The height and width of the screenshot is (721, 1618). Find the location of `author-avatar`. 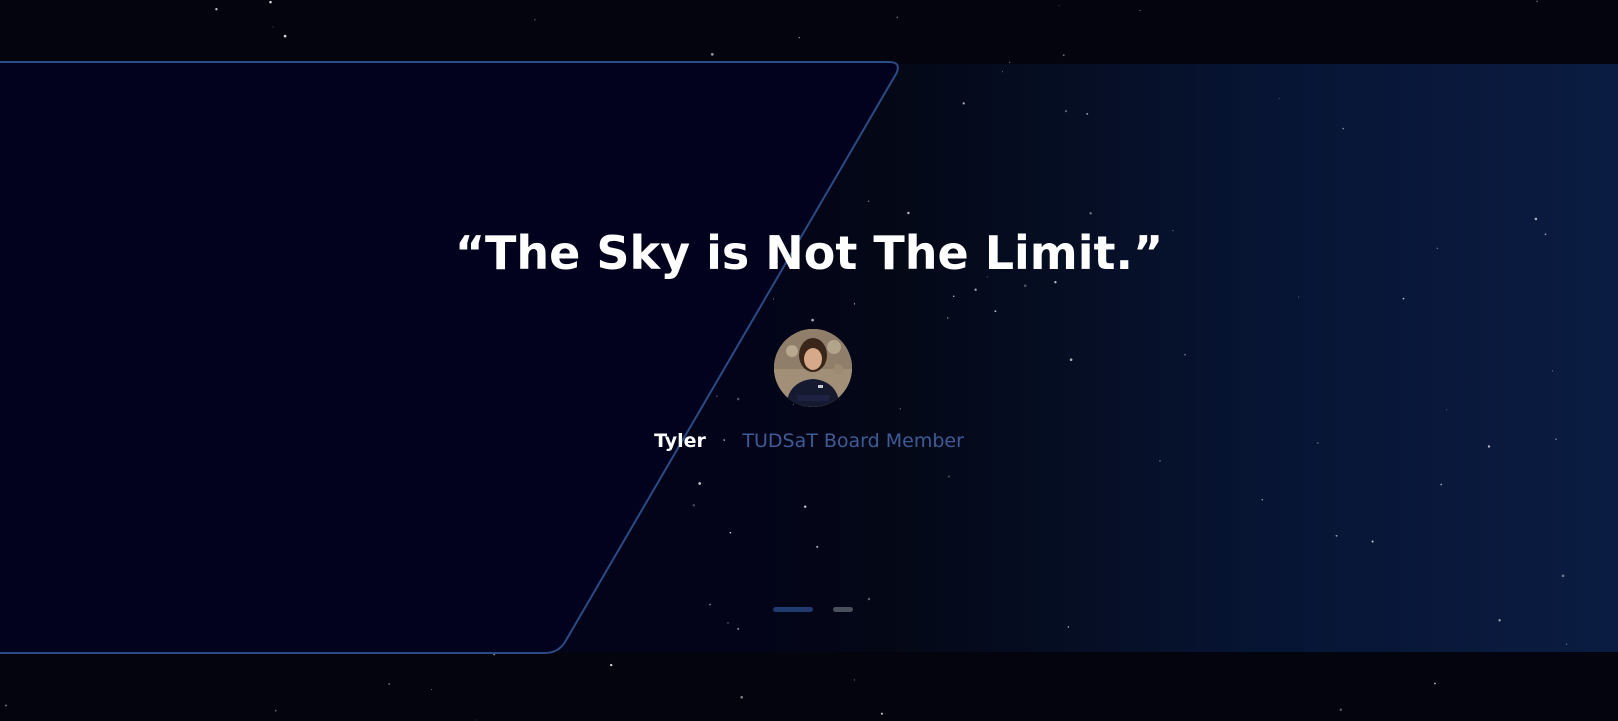

author-avatar is located at coordinates (813, 368).